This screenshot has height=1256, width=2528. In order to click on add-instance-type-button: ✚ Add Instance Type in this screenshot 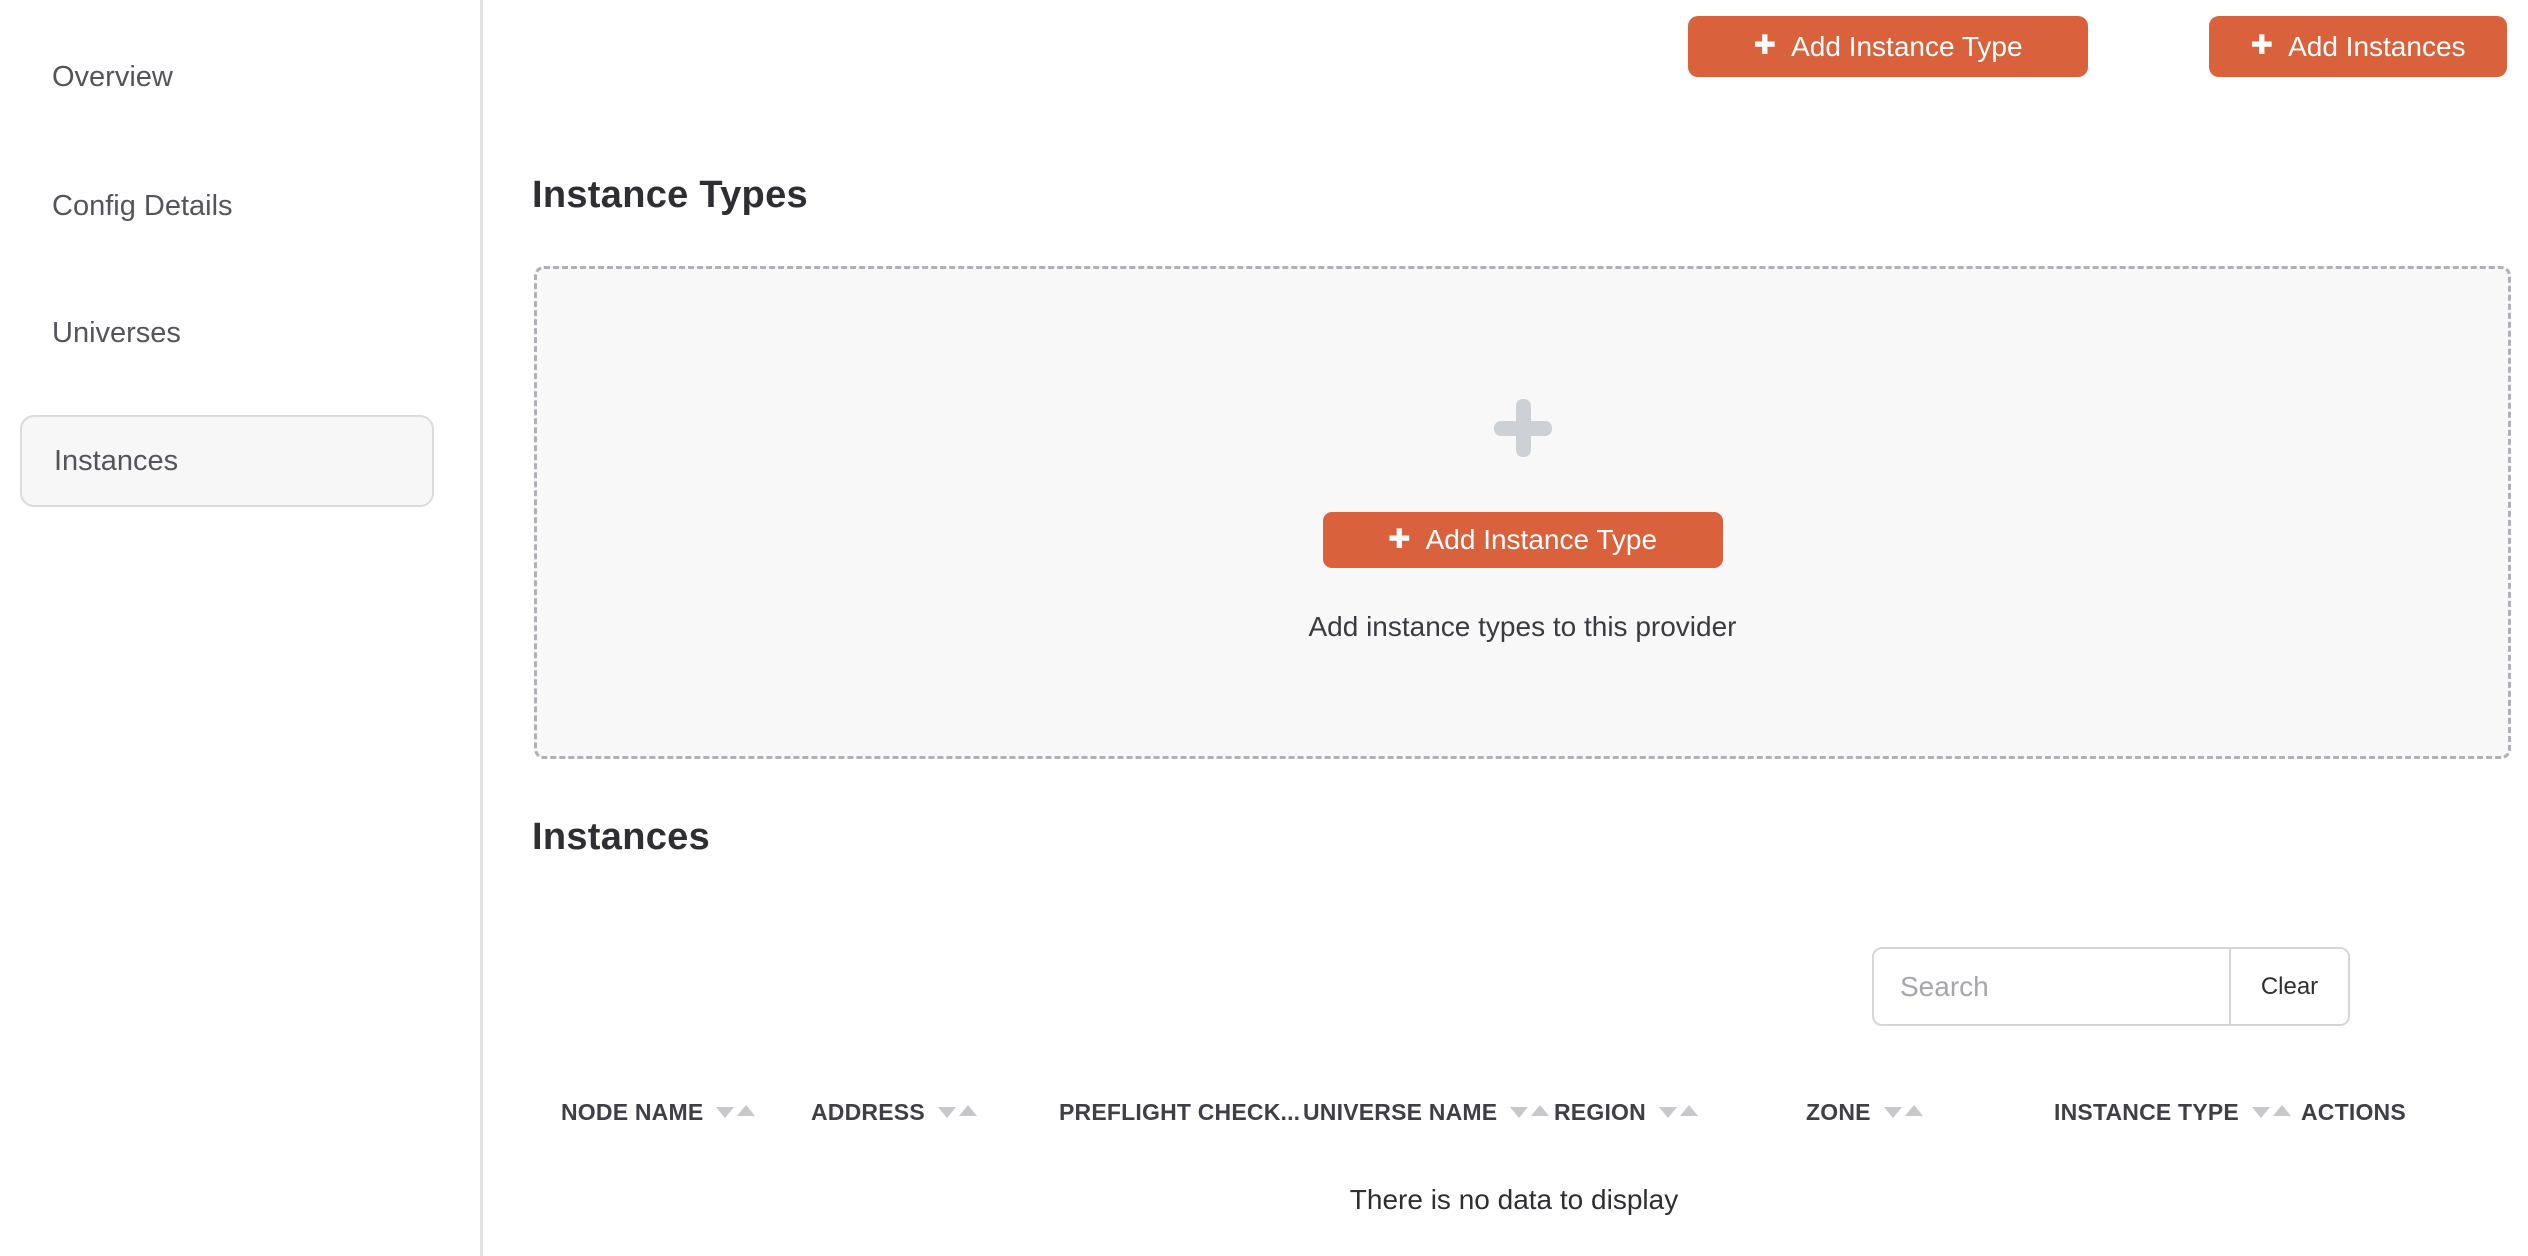, I will do `click(1888, 46)`.